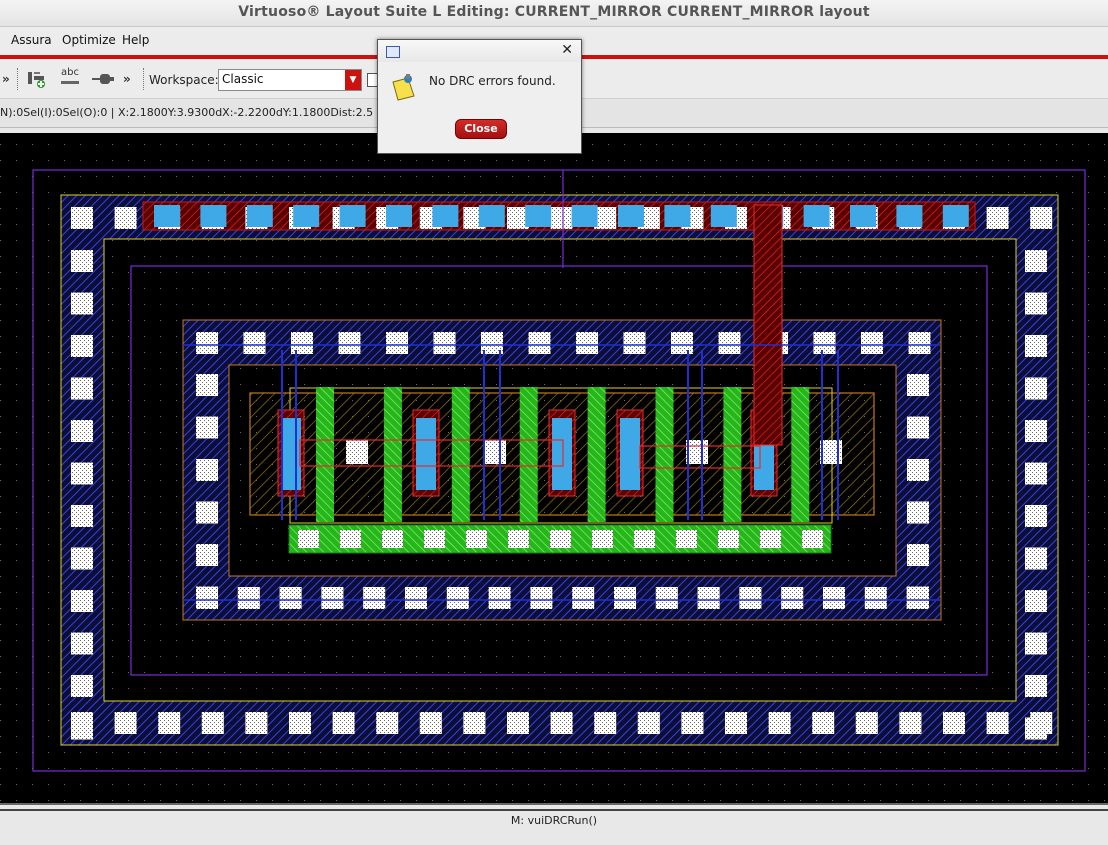  What do you see at coordinates (492, 81) in the screenshot?
I see `dialog-message: No DRC errors found.` at bounding box center [492, 81].